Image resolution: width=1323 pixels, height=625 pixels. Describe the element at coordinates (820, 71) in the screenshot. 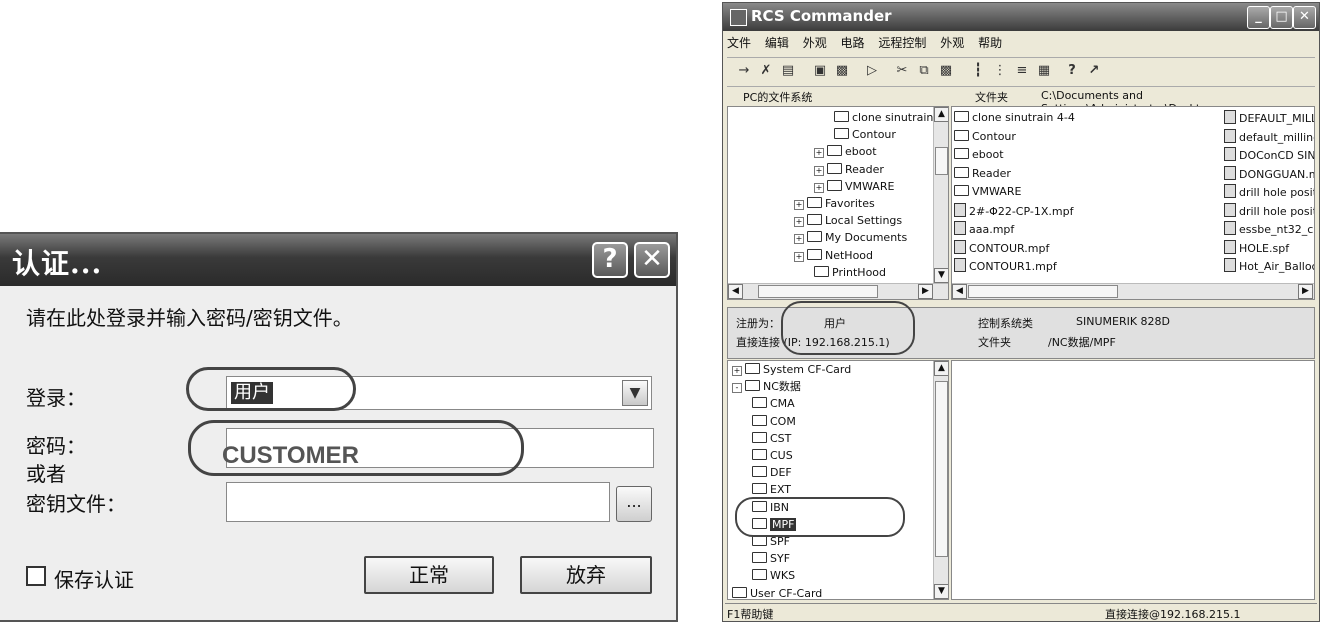

I see `card-icon: ▣` at that location.